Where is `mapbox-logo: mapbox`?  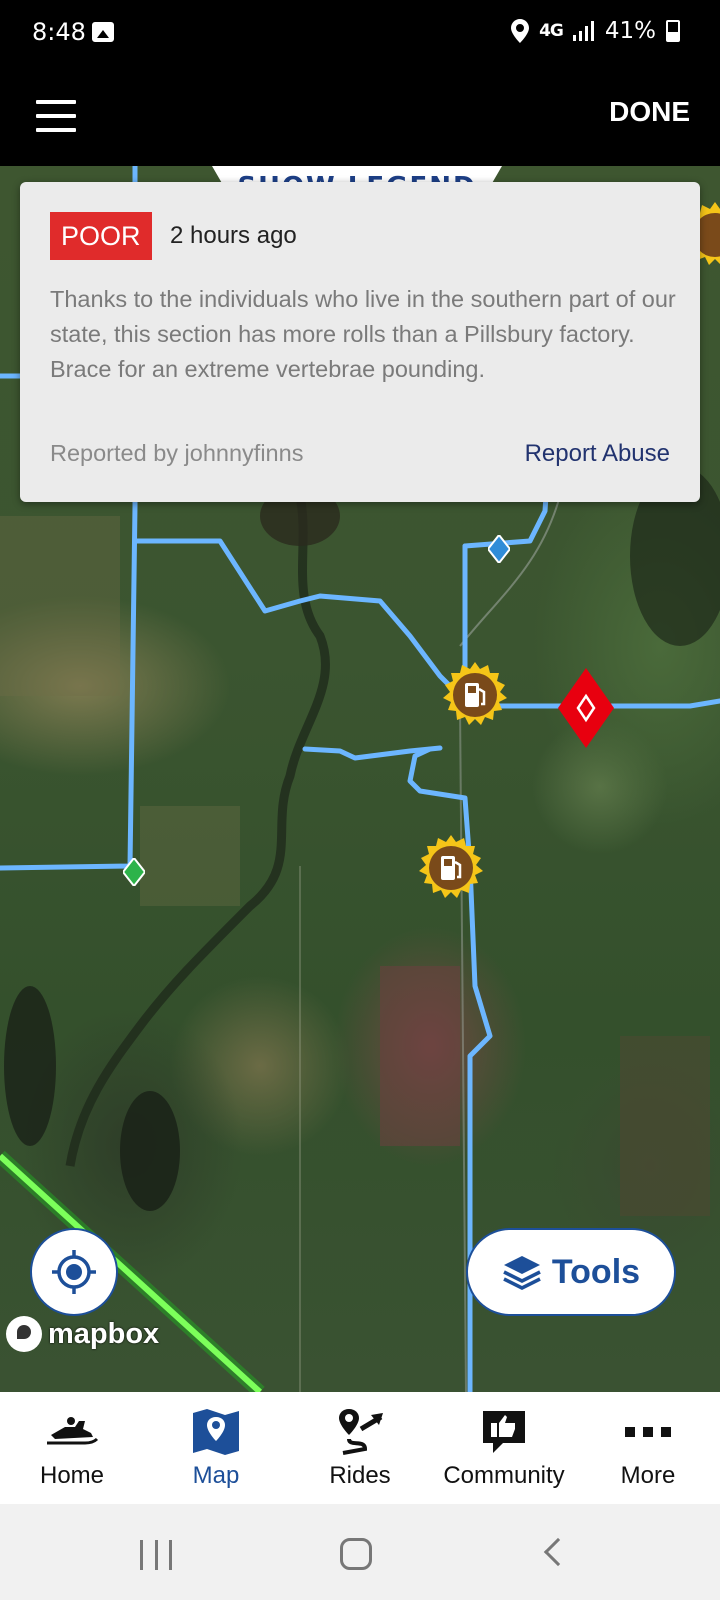
mapbox-logo: mapbox is located at coordinates (82, 1334).